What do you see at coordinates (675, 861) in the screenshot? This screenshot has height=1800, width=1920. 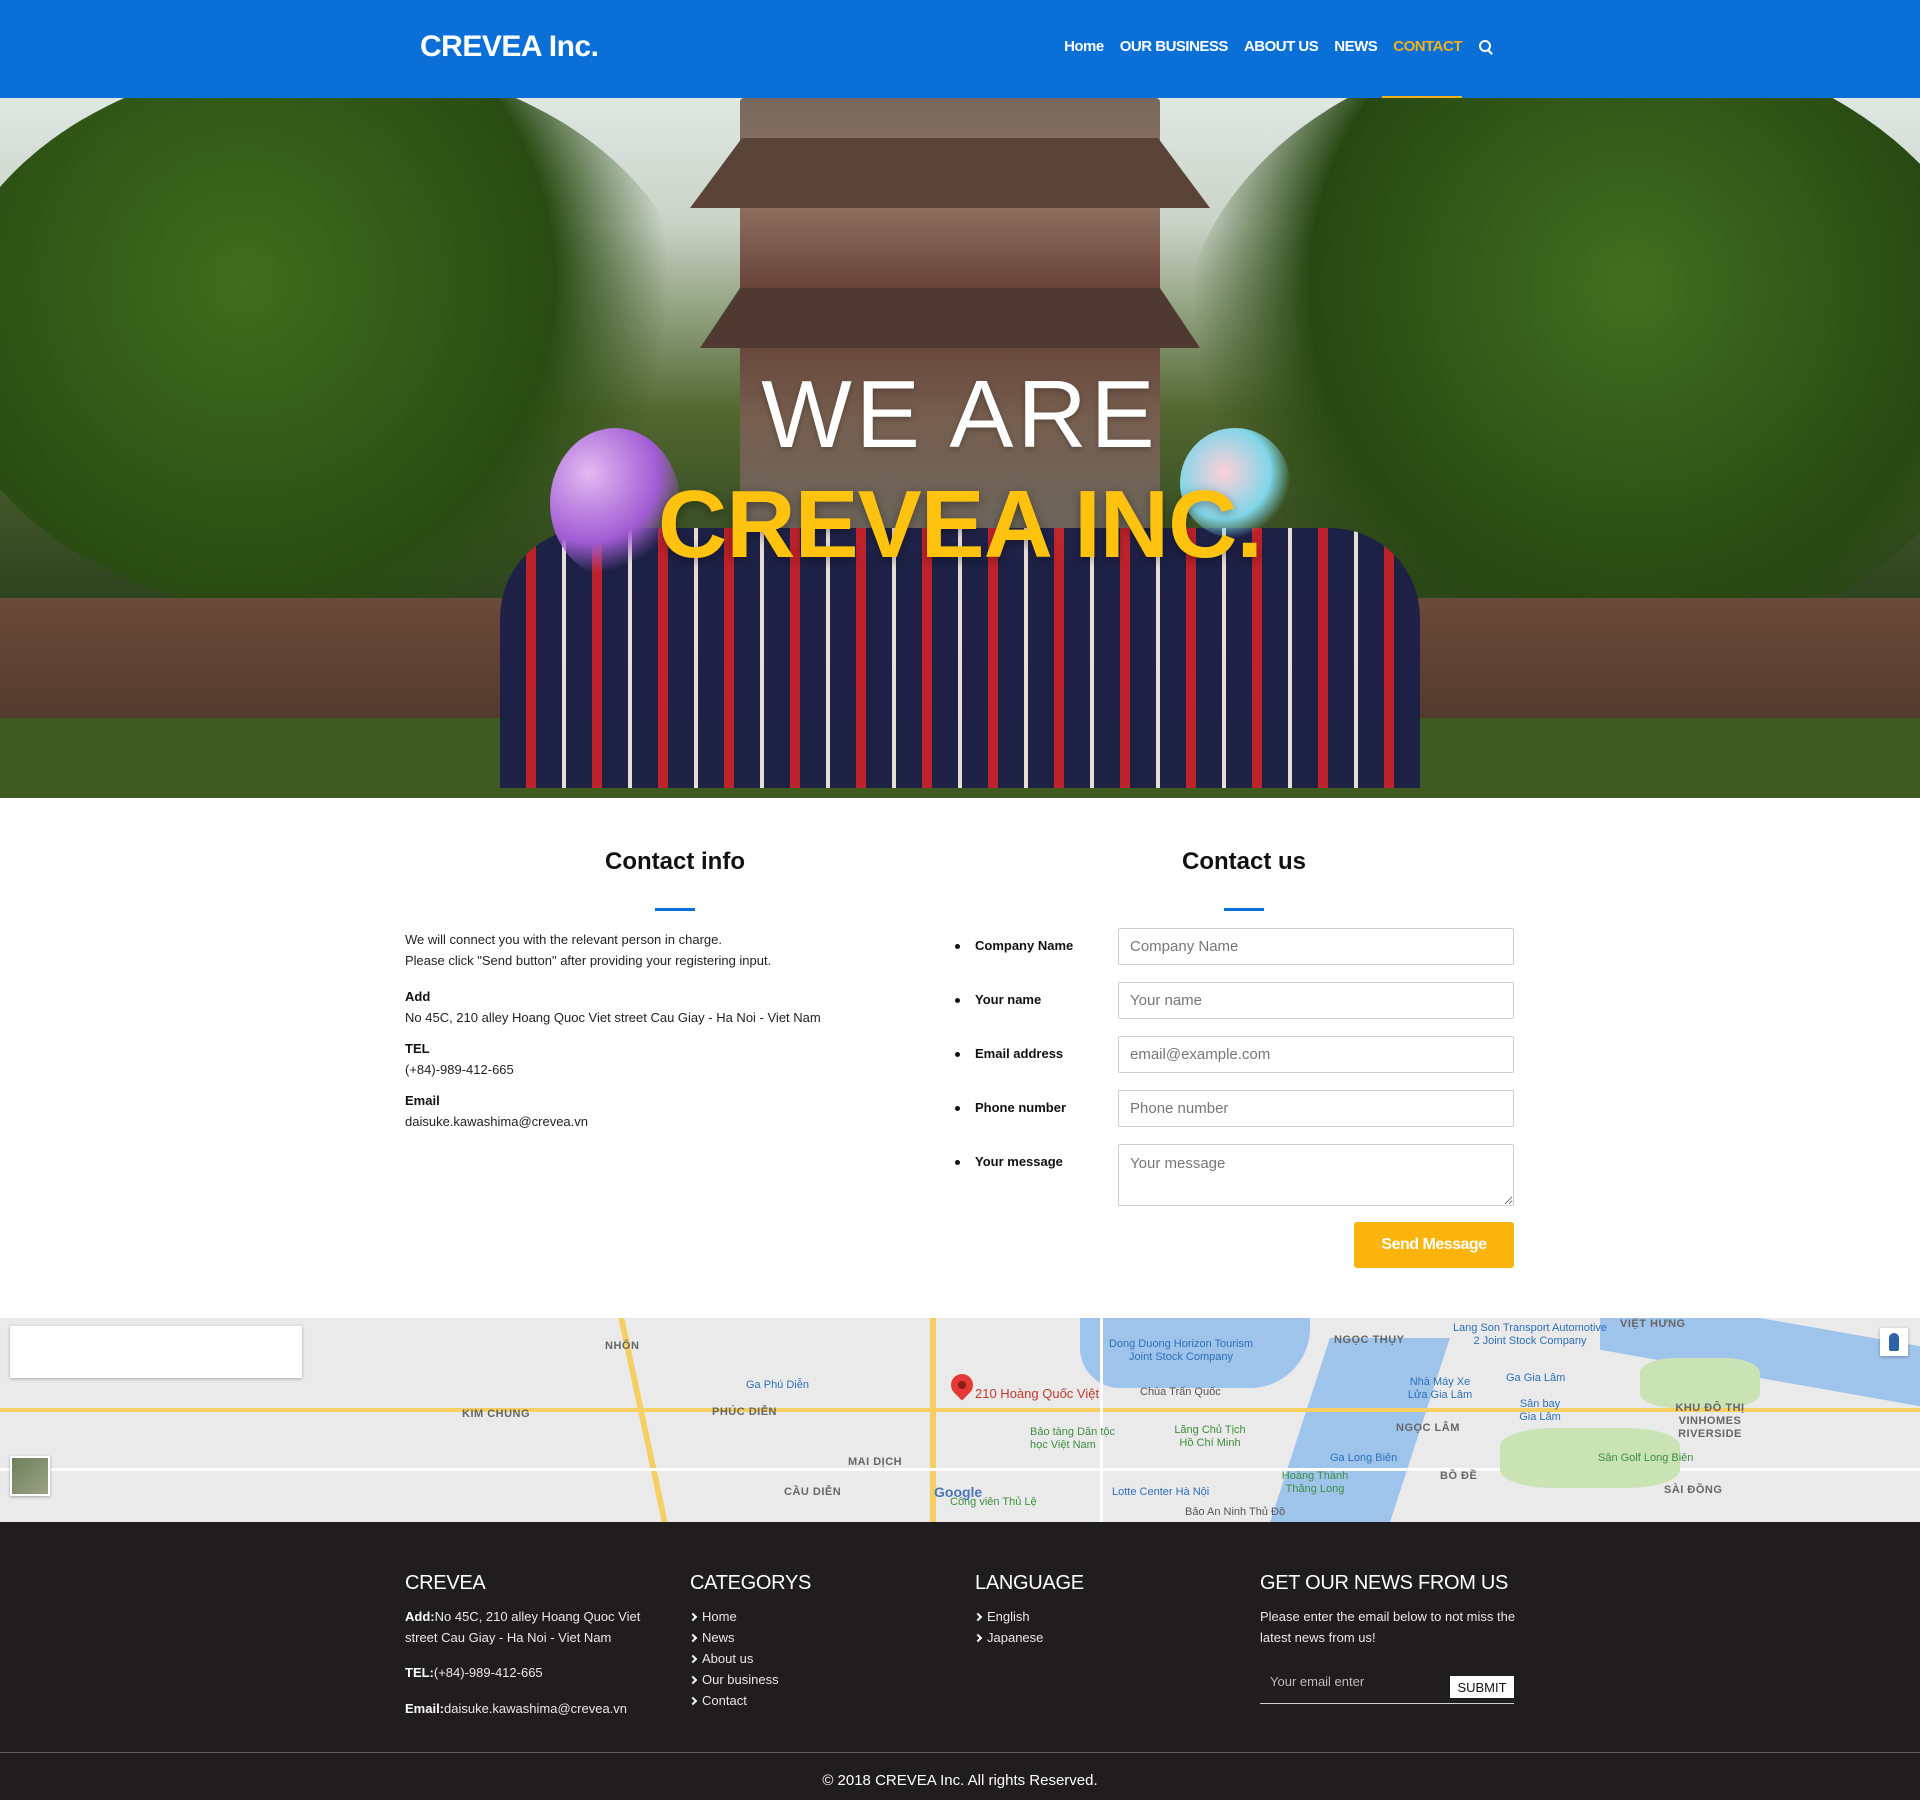 I see `contact-info-title: Contact info` at bounding box center [675, 861].